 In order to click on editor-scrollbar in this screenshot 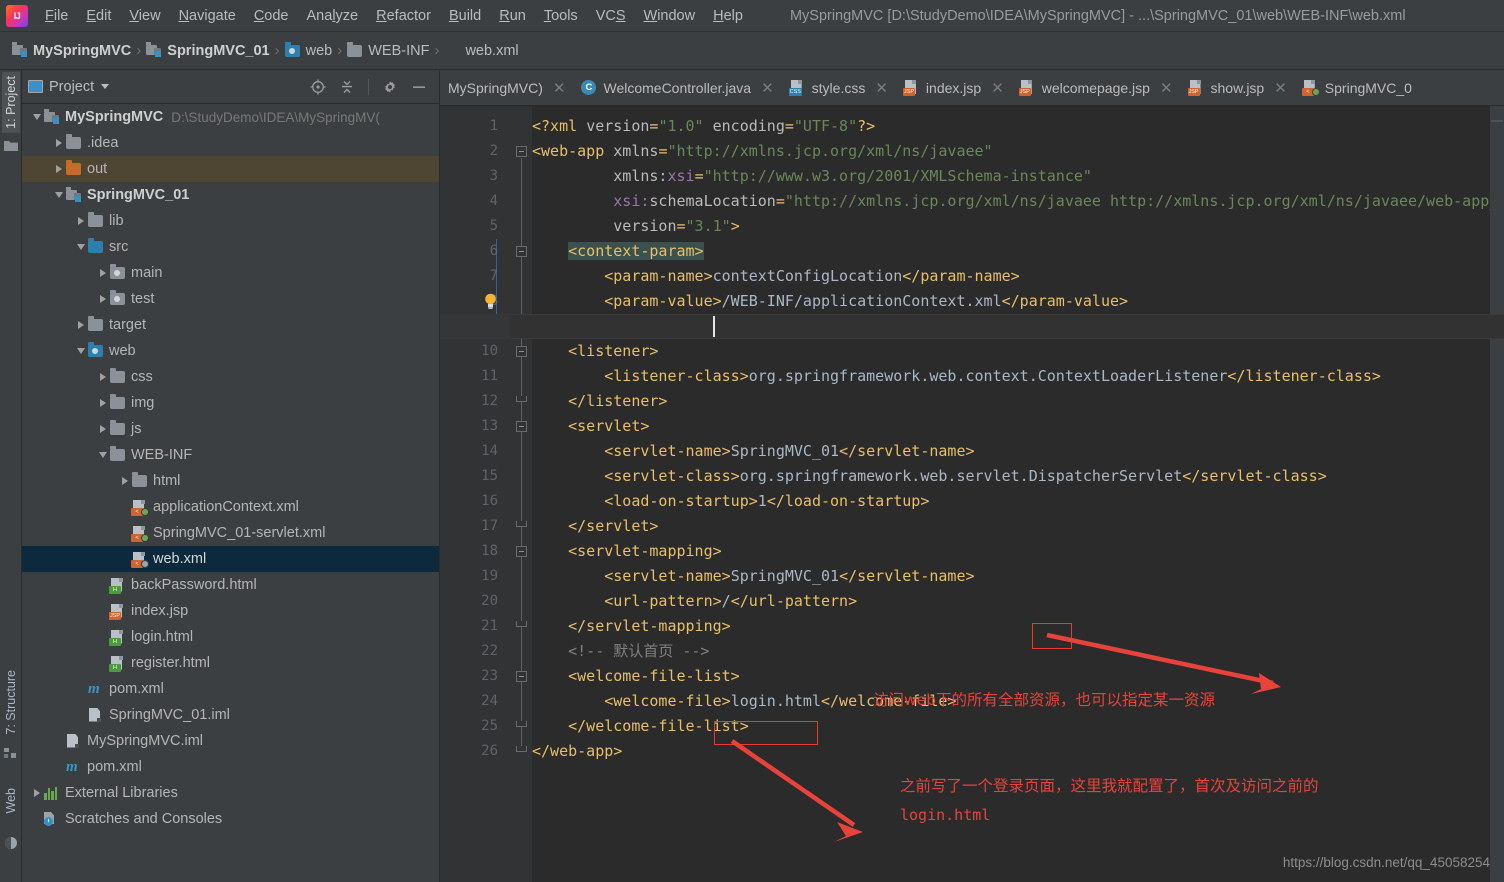, I will do `click(1497, 494)`.